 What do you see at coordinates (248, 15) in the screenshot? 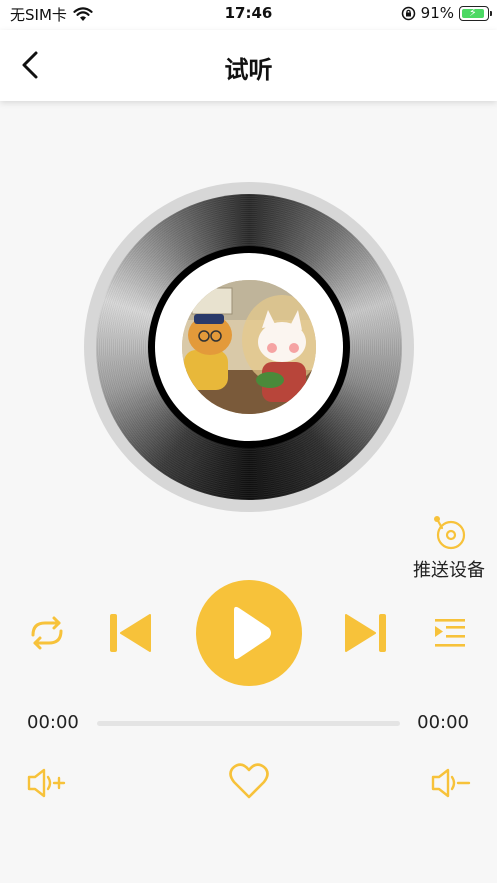
I see `status-bar: 无SIM卡 17:46 91% ⚡` at bounding box center [248, 15].